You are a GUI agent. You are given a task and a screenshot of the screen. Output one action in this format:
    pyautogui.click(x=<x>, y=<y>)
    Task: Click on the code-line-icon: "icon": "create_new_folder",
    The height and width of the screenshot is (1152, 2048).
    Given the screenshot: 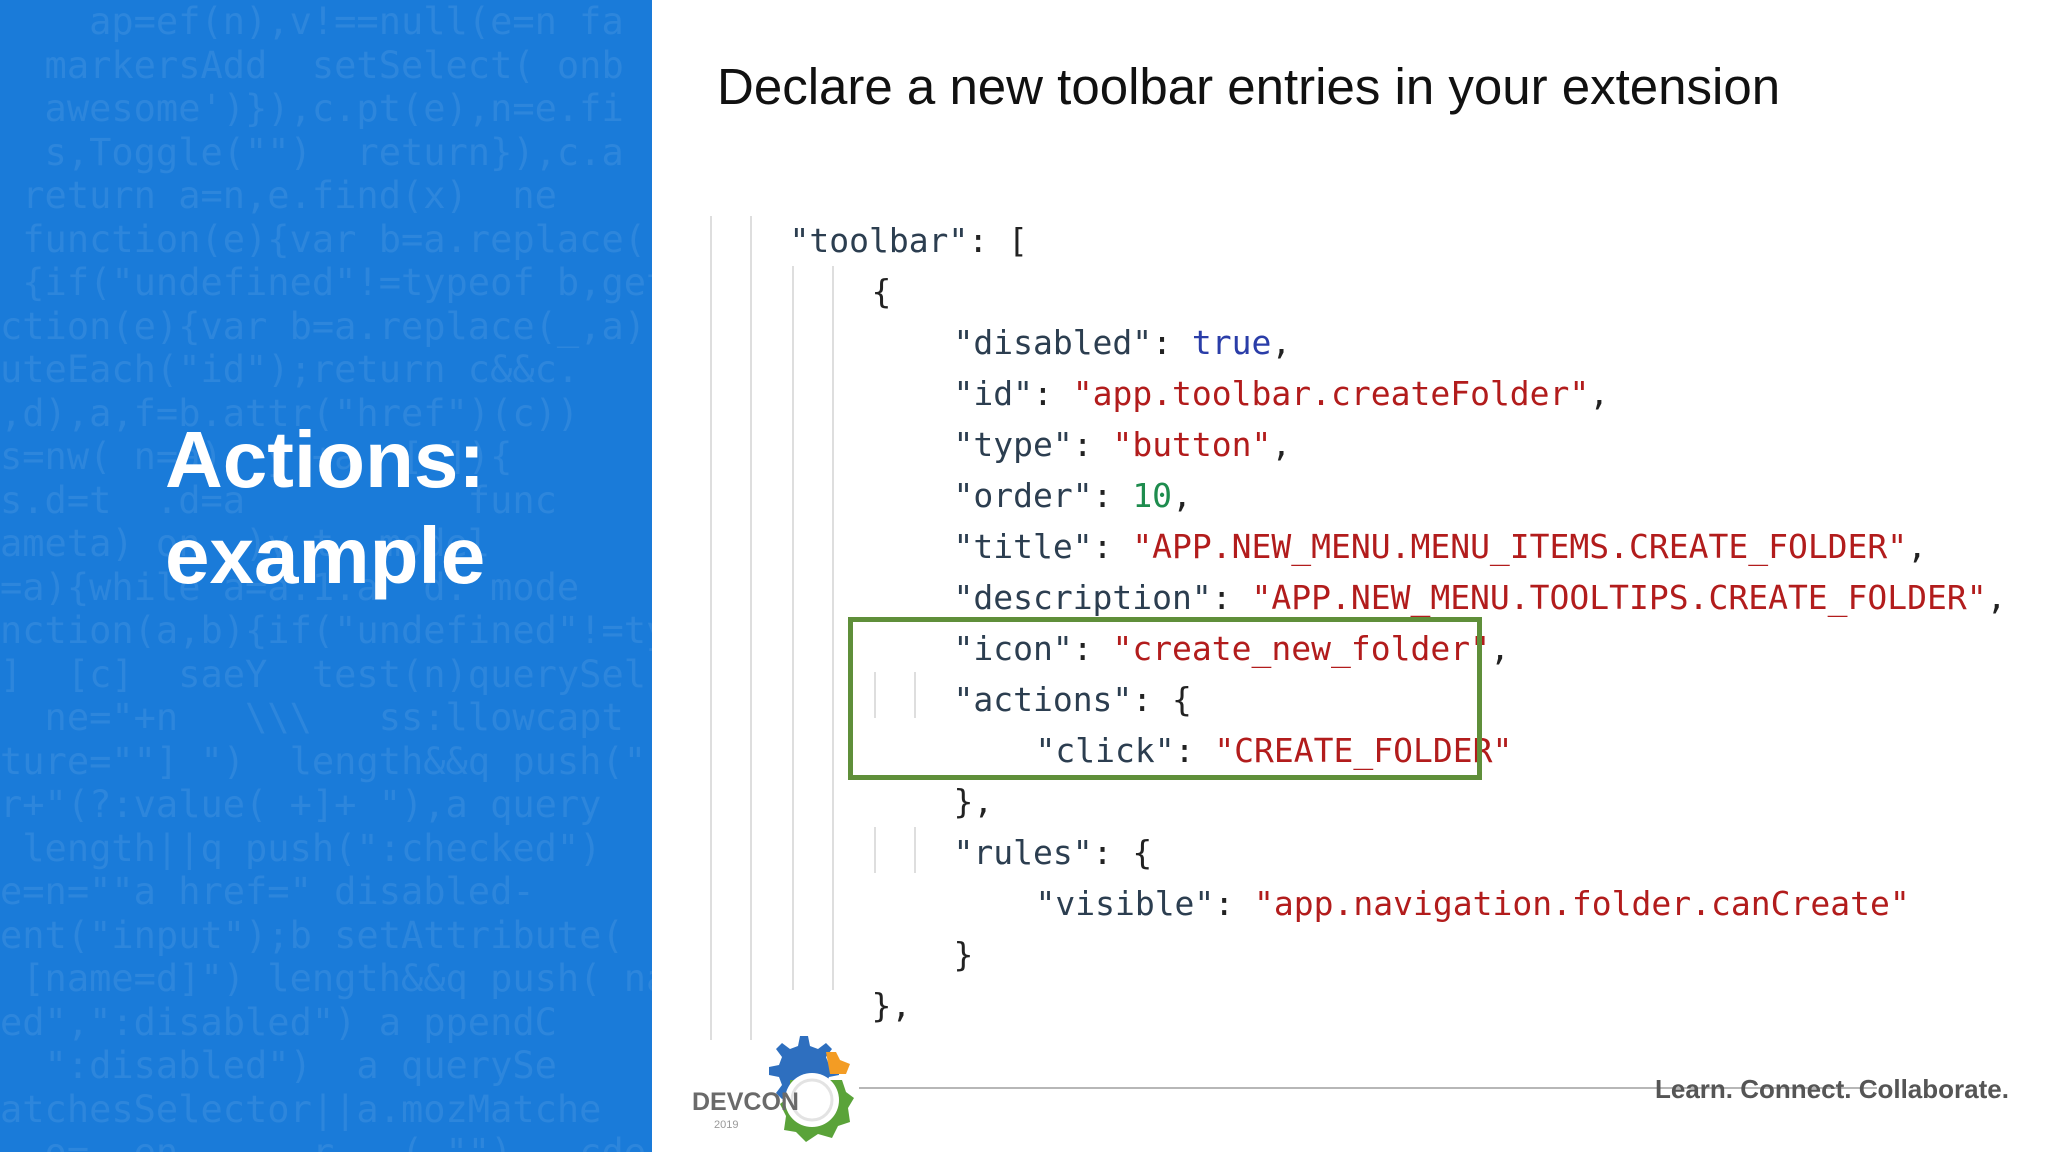 What is the action you would take?
    pyautogui.click(x=1231, y=648)
    